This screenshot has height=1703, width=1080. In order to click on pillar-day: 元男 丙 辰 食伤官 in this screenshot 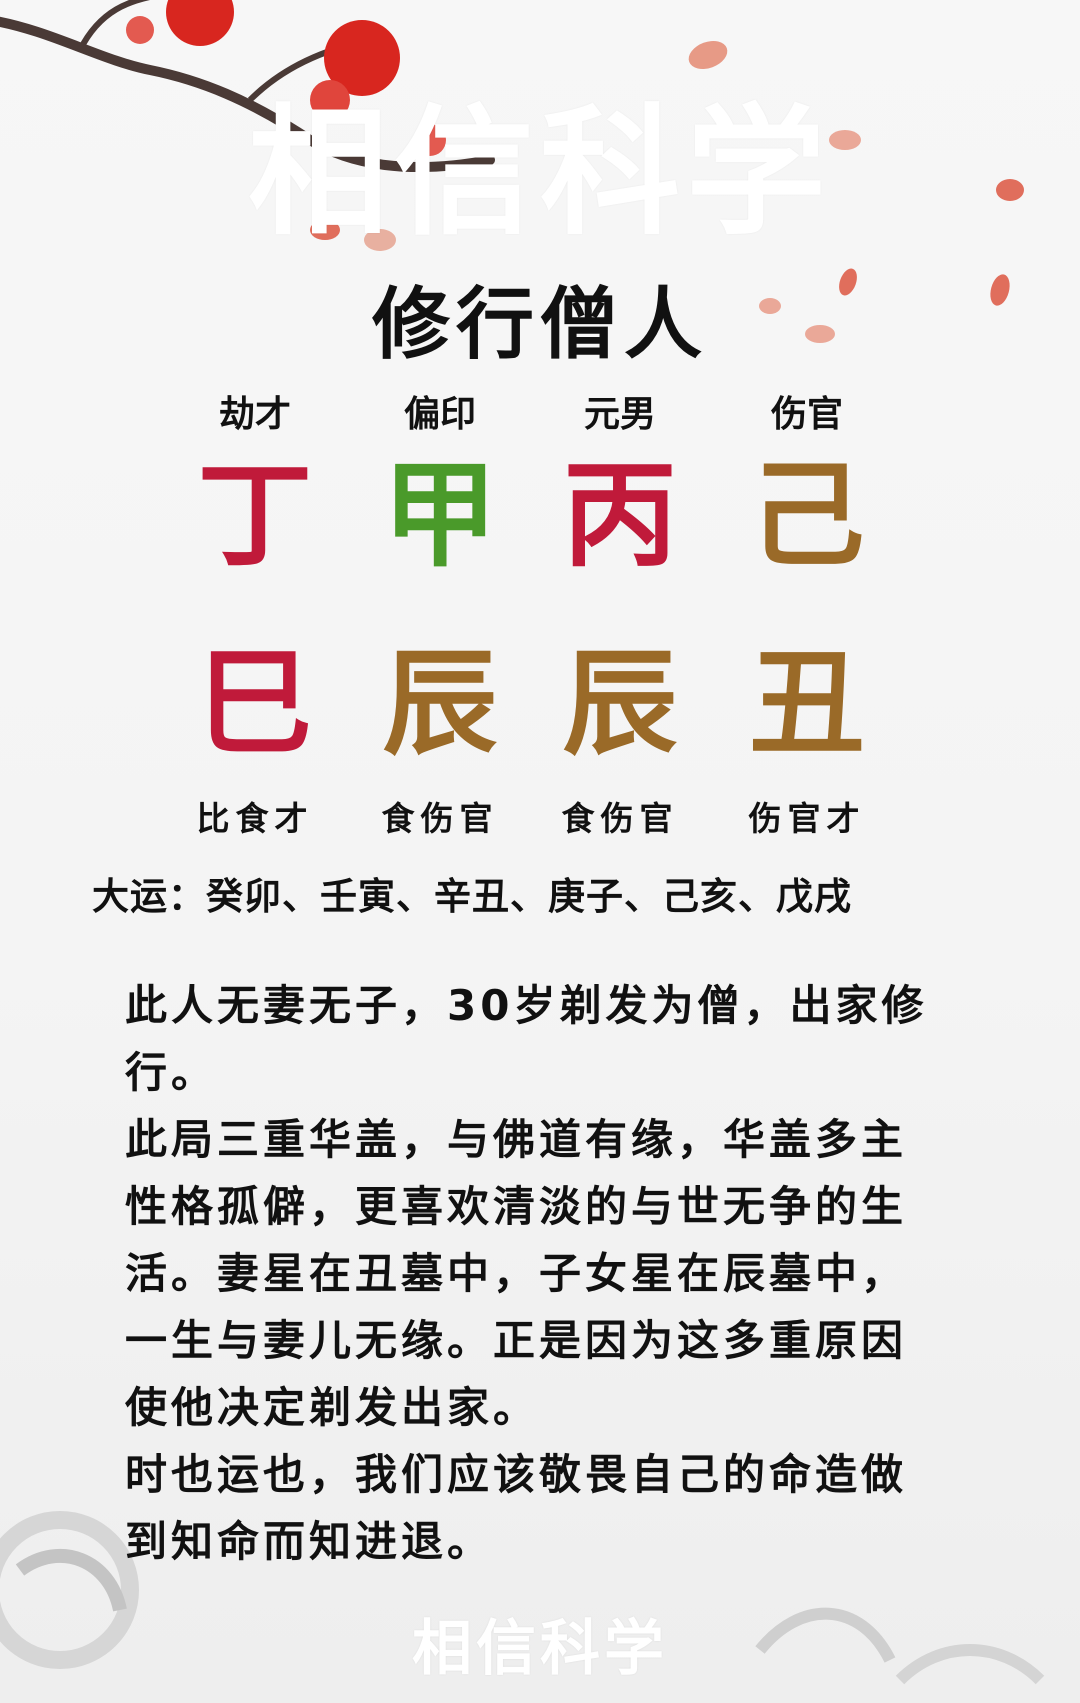, I will do `click(620, 612)`.